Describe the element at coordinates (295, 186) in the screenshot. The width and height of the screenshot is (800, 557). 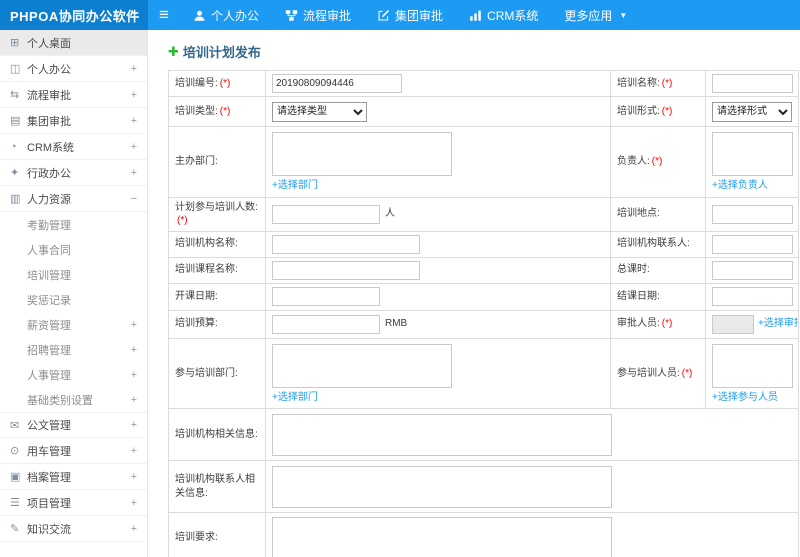
I see `select-department-link: +选择部门` at that location.